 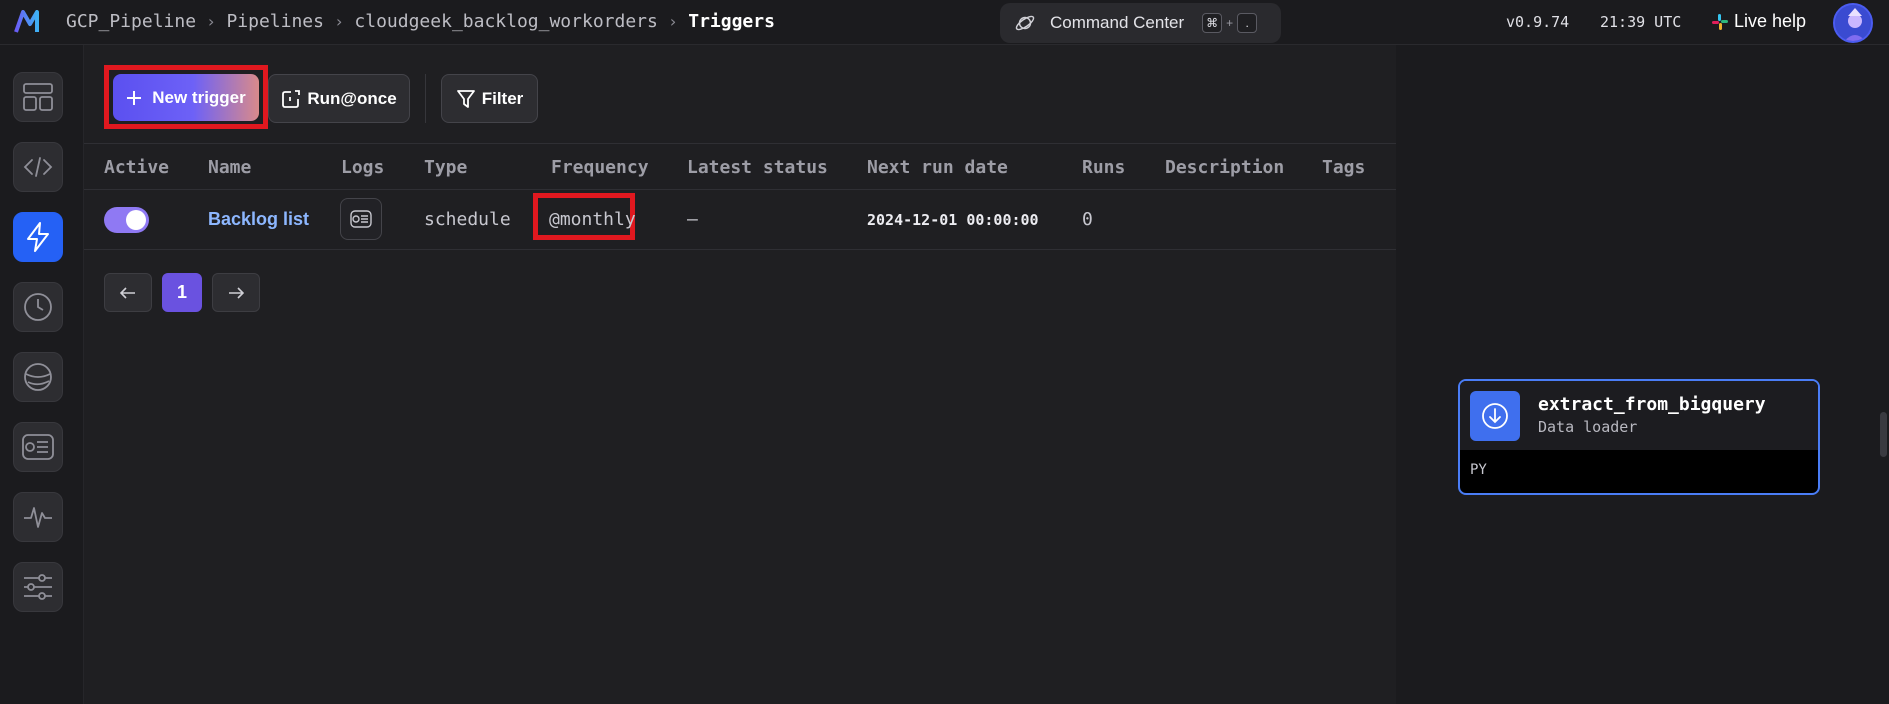 I want to click on sidebar, so click(x=42, y=374).